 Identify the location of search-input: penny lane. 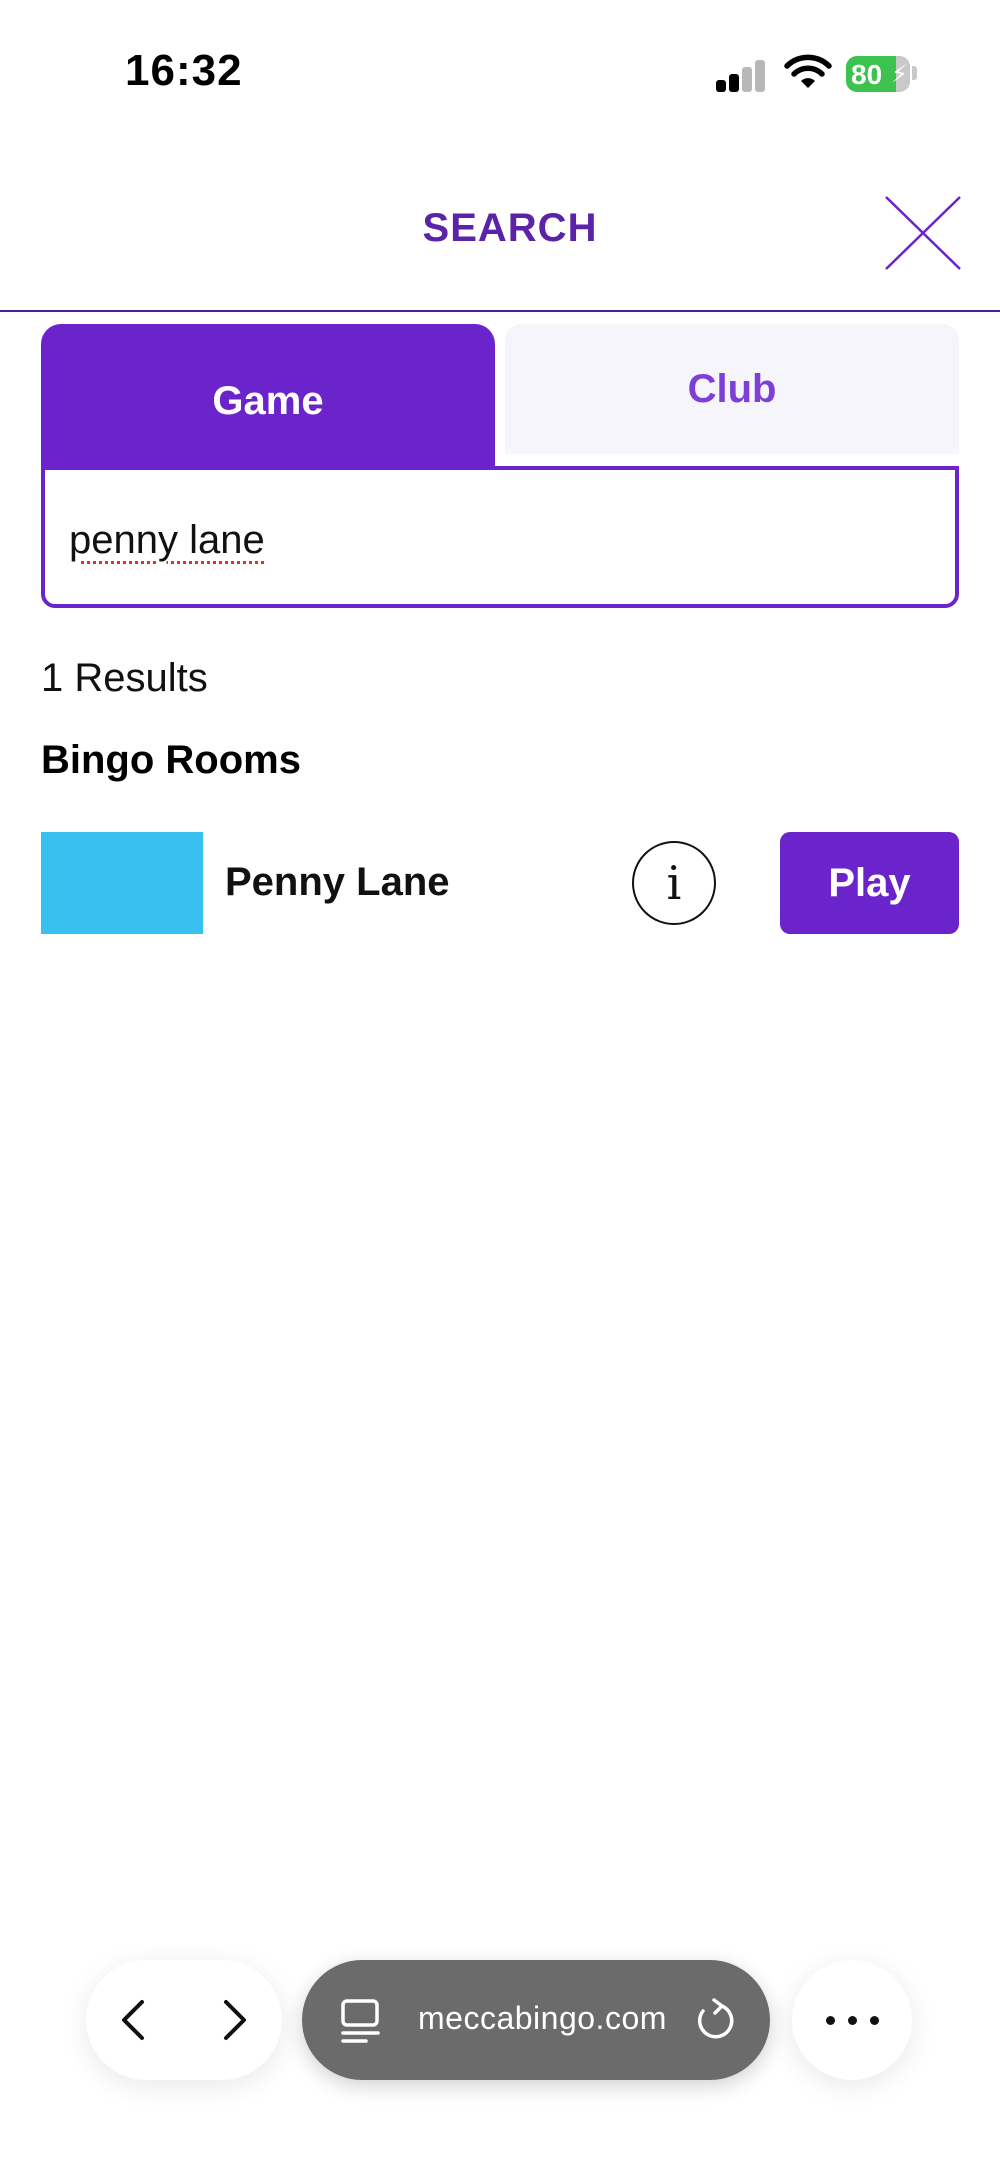
(500, 537).